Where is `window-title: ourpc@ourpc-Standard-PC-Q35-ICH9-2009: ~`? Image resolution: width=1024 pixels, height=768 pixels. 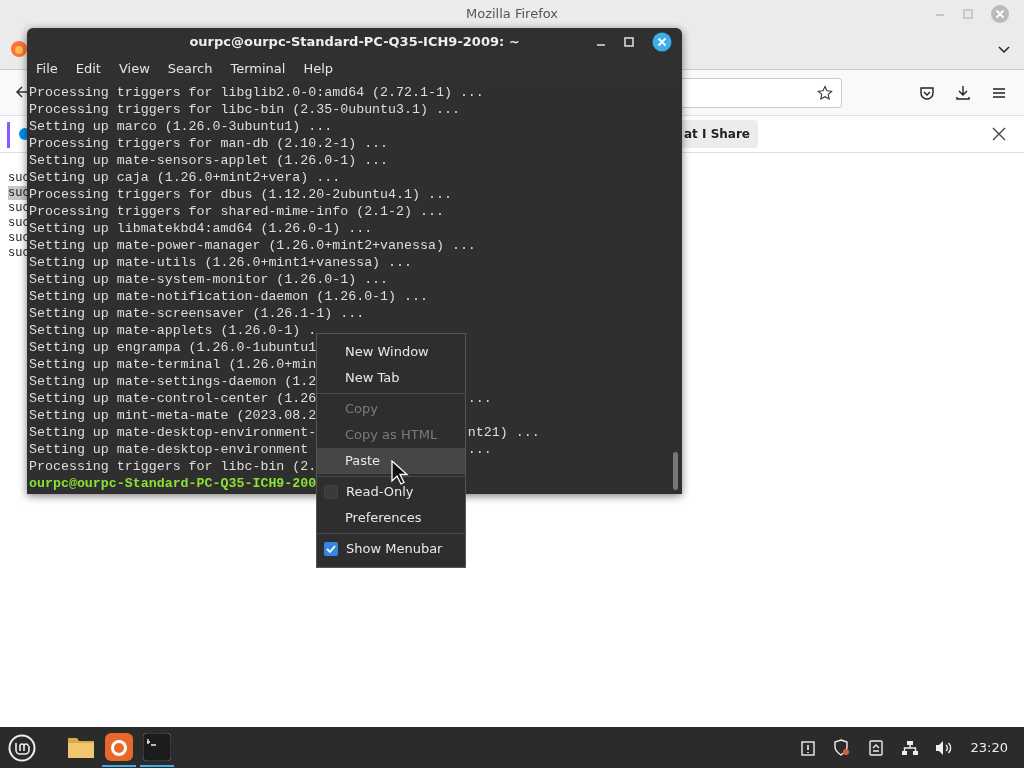 window-title: ourpc@ourpc-Standard-PC-Q35-ICH9-2009: ~ is located at coordinates (354, 42).